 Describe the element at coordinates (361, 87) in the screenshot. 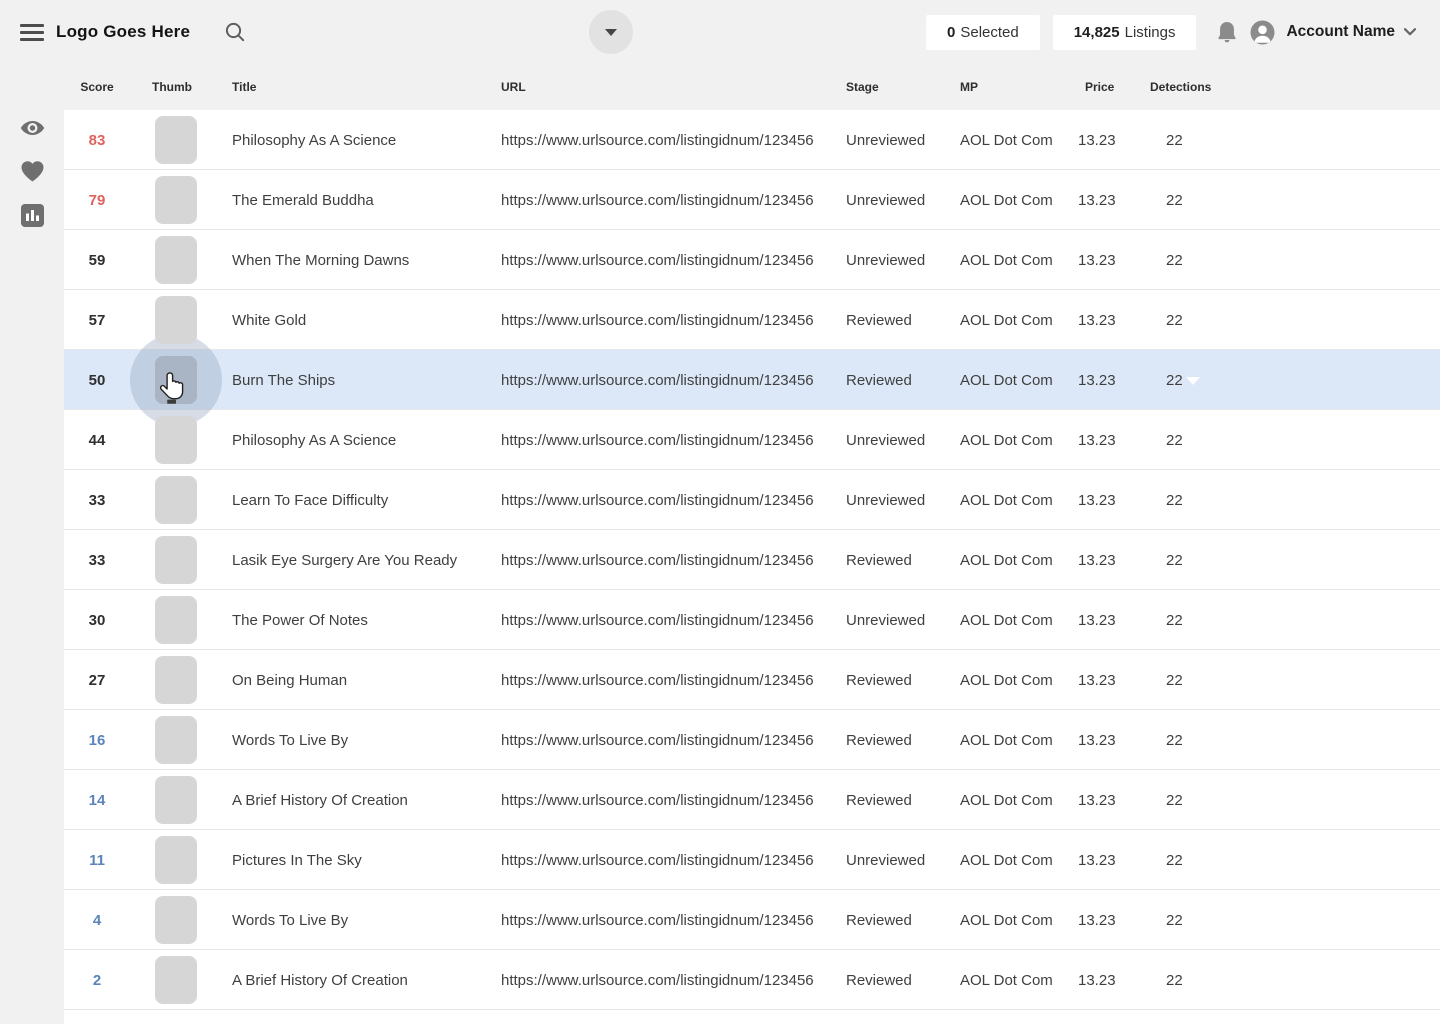

I see `column-header-title: Title` at that location.